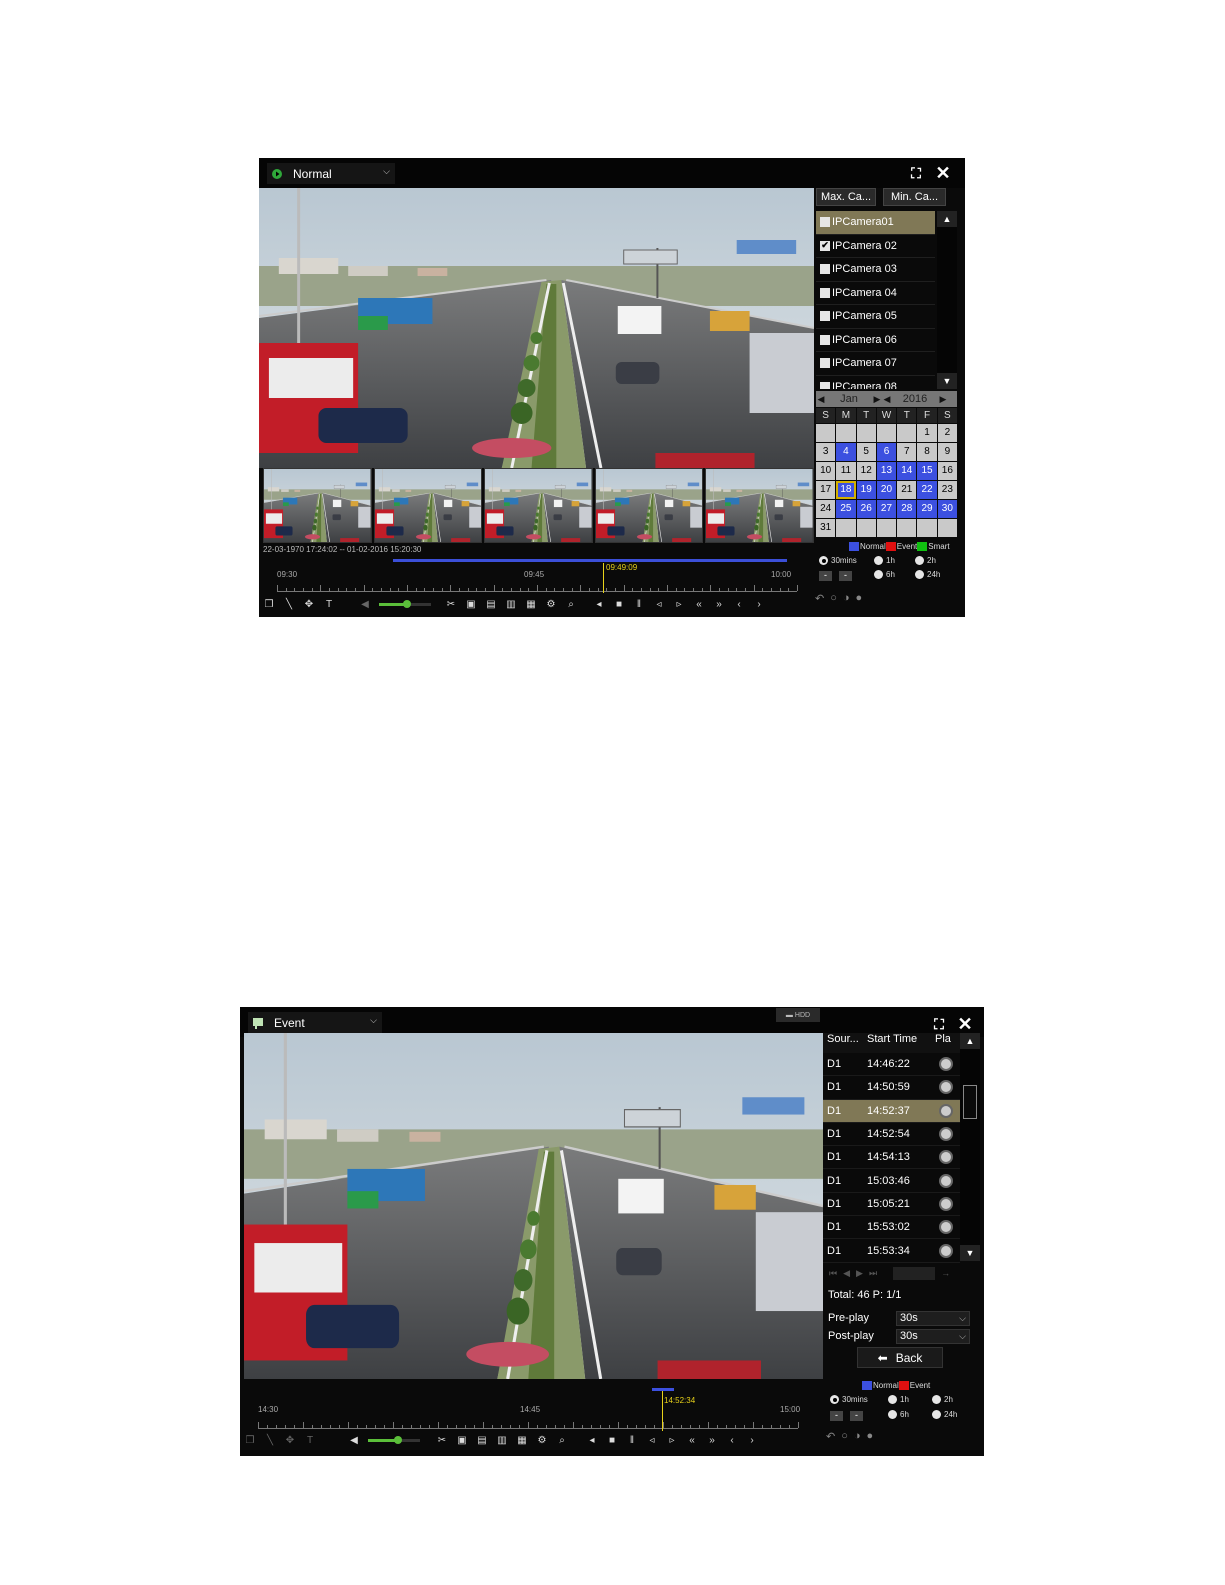 The image size is (1225, 1585). What do you see at coordinates (692, 1440) in the screenshot?
I see `slow-icon: «` at bounding box center [692, 1440].